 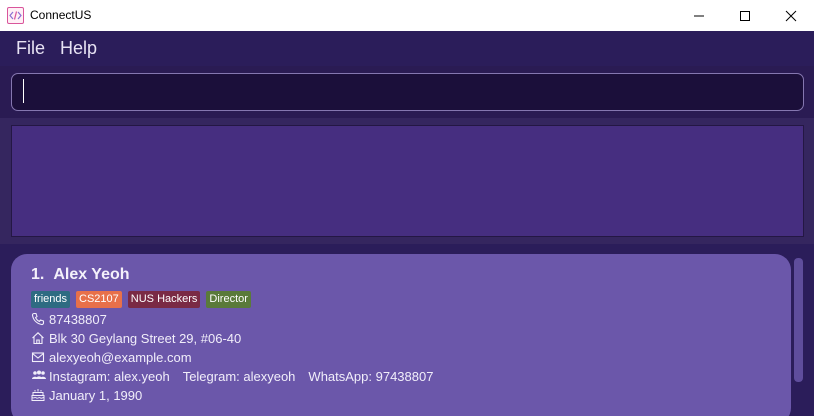 I want to click on menu-help: Help, so click(x=78, y=48).